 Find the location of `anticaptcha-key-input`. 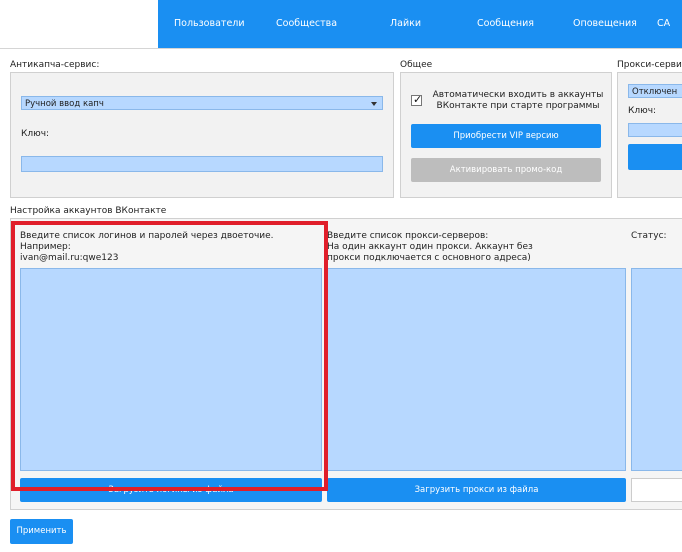

anticaptcha-key-input is located at coordinates (202, 164).